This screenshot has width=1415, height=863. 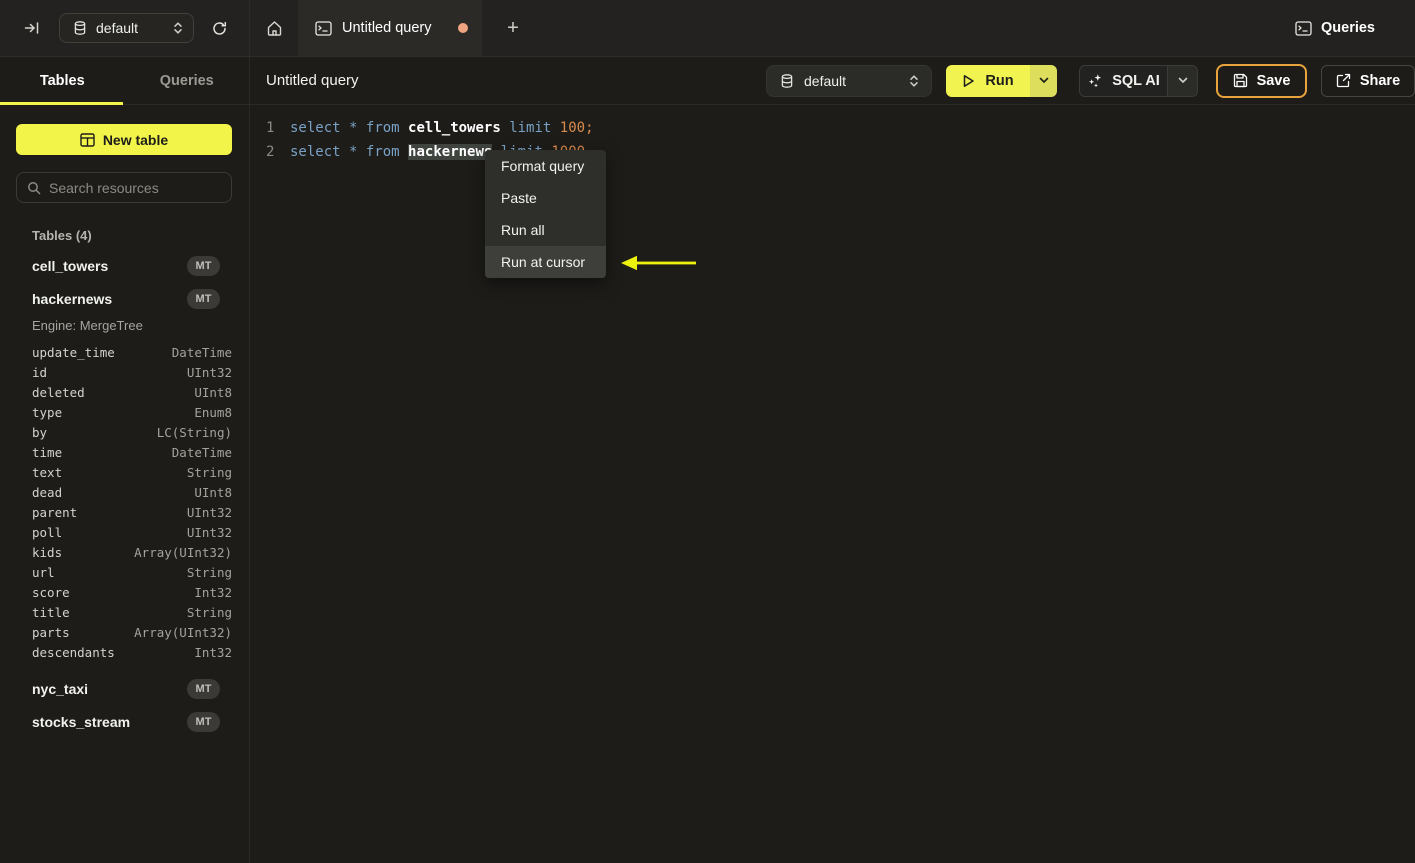 I want to click on new-tab-button: +, so click(x=513, y=28).